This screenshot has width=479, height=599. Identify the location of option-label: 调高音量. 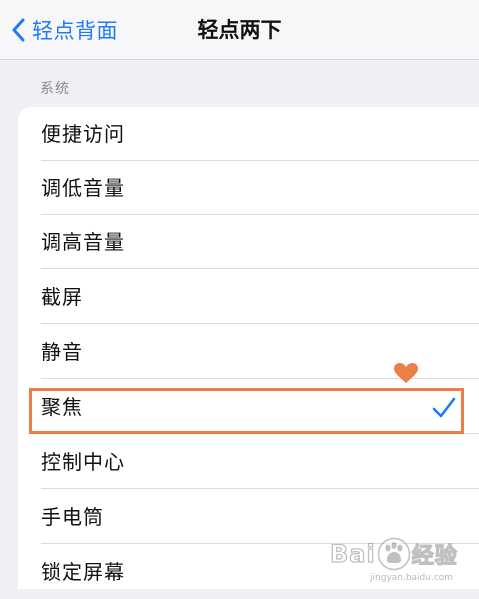
(83, 242).